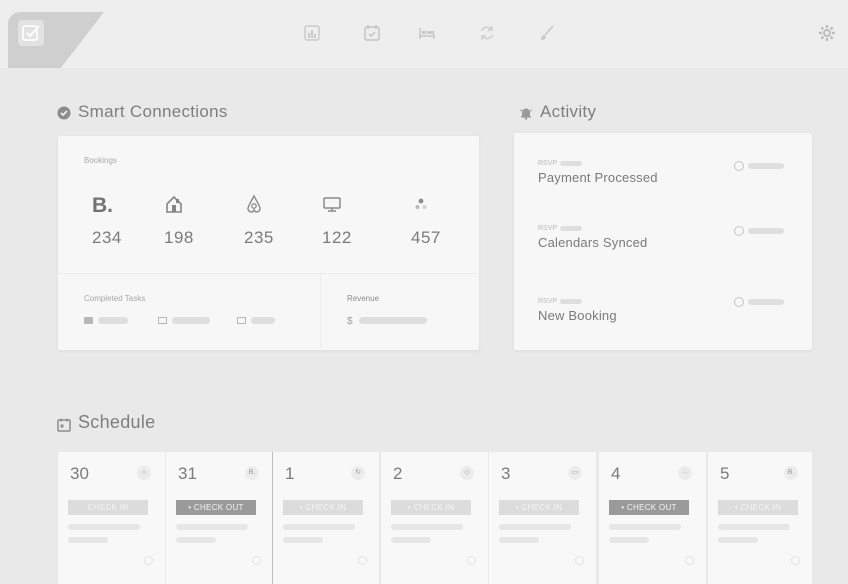  I want to click on day-number: 3, so click(506, 473).